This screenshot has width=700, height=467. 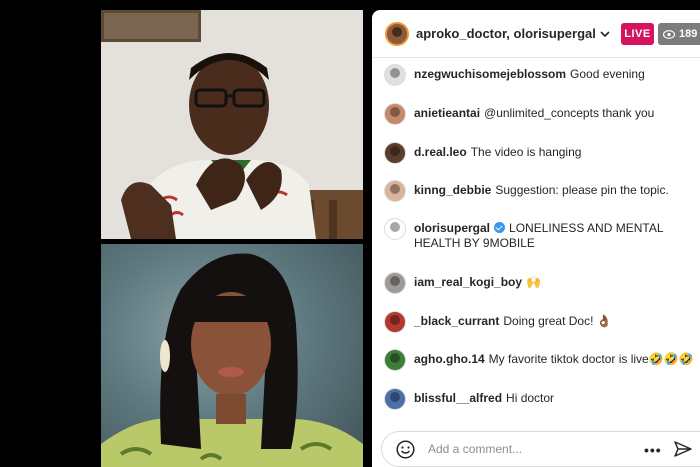 I want to click on verified-icon, so click(x=500, y=227).